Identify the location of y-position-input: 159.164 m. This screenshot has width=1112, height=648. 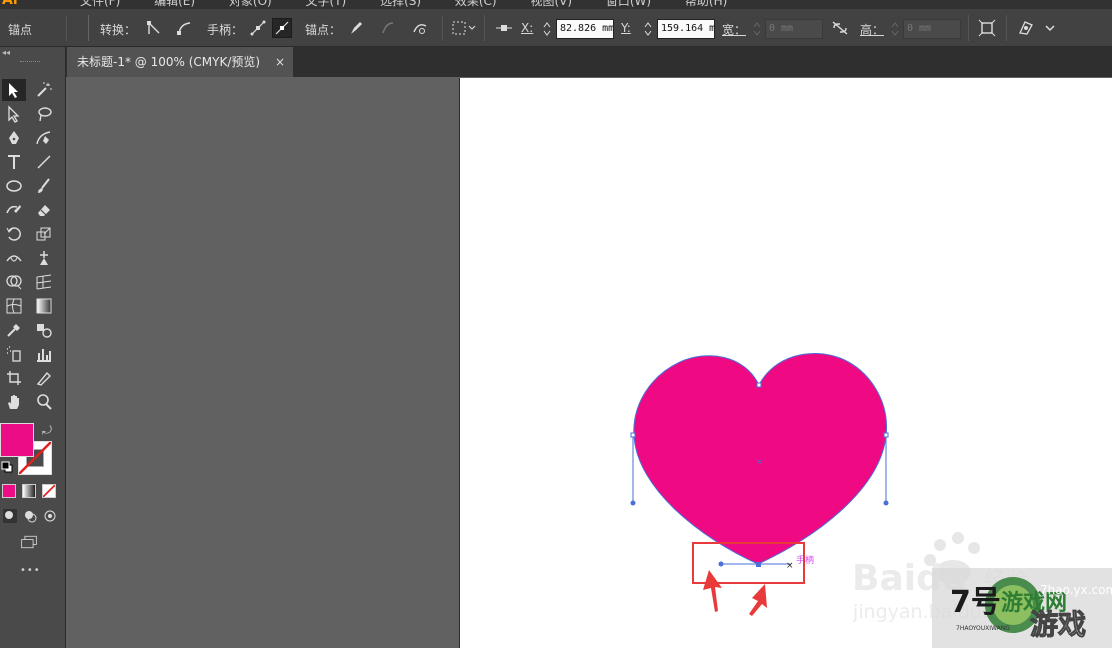
(686, 29).